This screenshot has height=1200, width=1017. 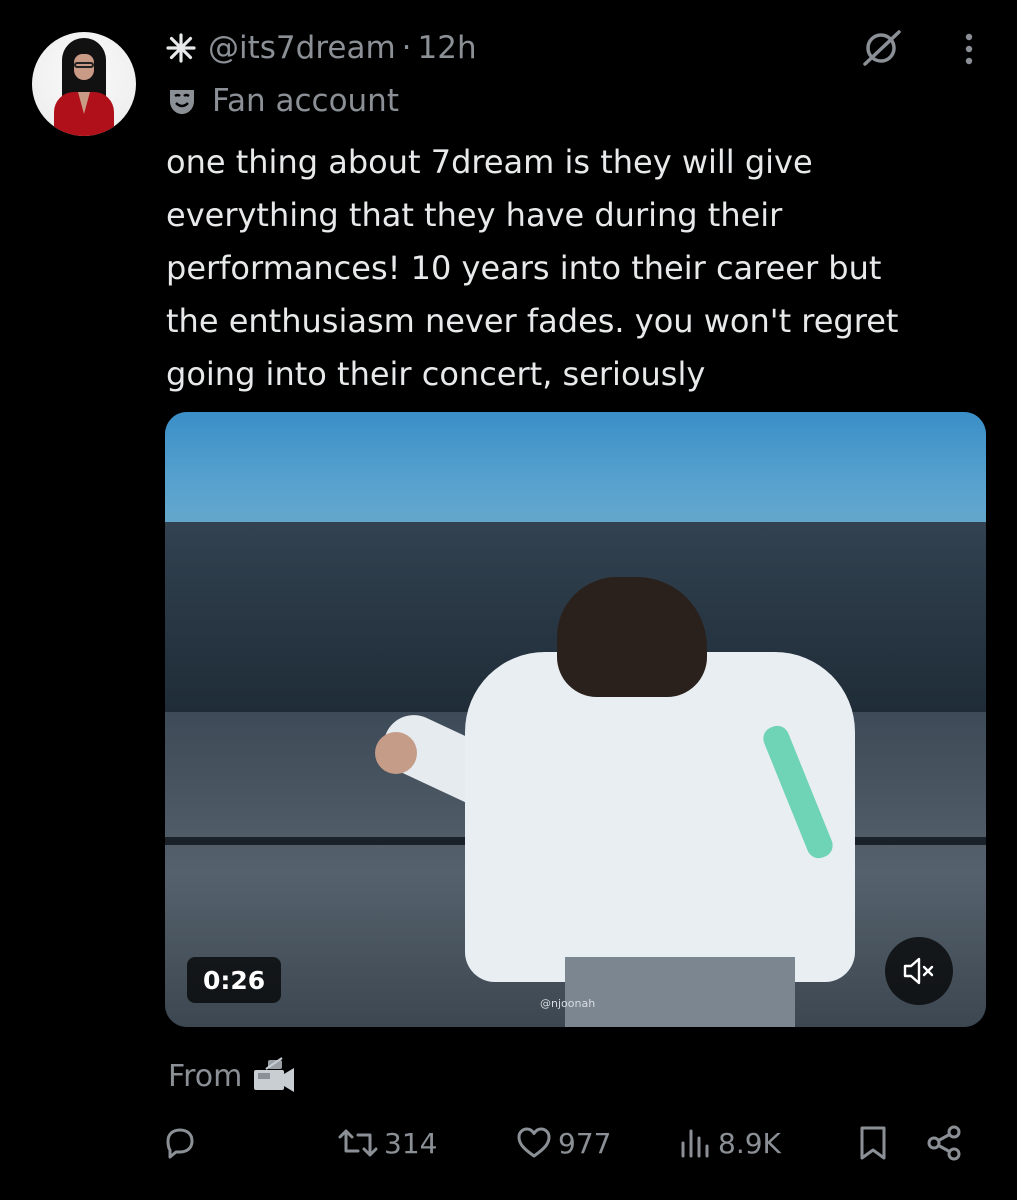 I want to click on grok-icon, so click(x=882, y=48).